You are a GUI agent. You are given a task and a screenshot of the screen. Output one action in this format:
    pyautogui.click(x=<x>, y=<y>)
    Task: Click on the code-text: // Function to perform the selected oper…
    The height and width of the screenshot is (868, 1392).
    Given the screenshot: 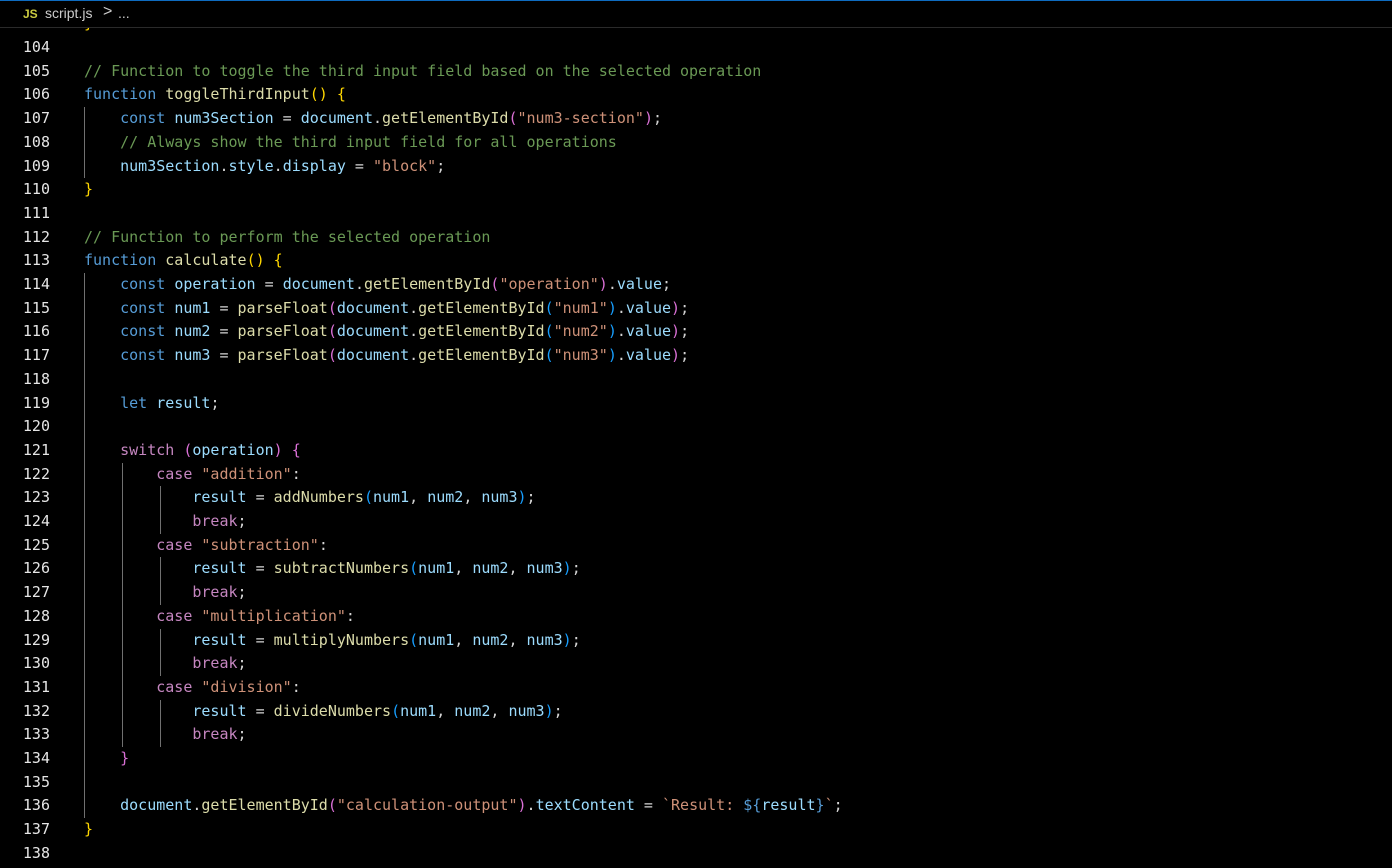 What is the action you would take?
    pyautogui.click(x=287, y=238)
    